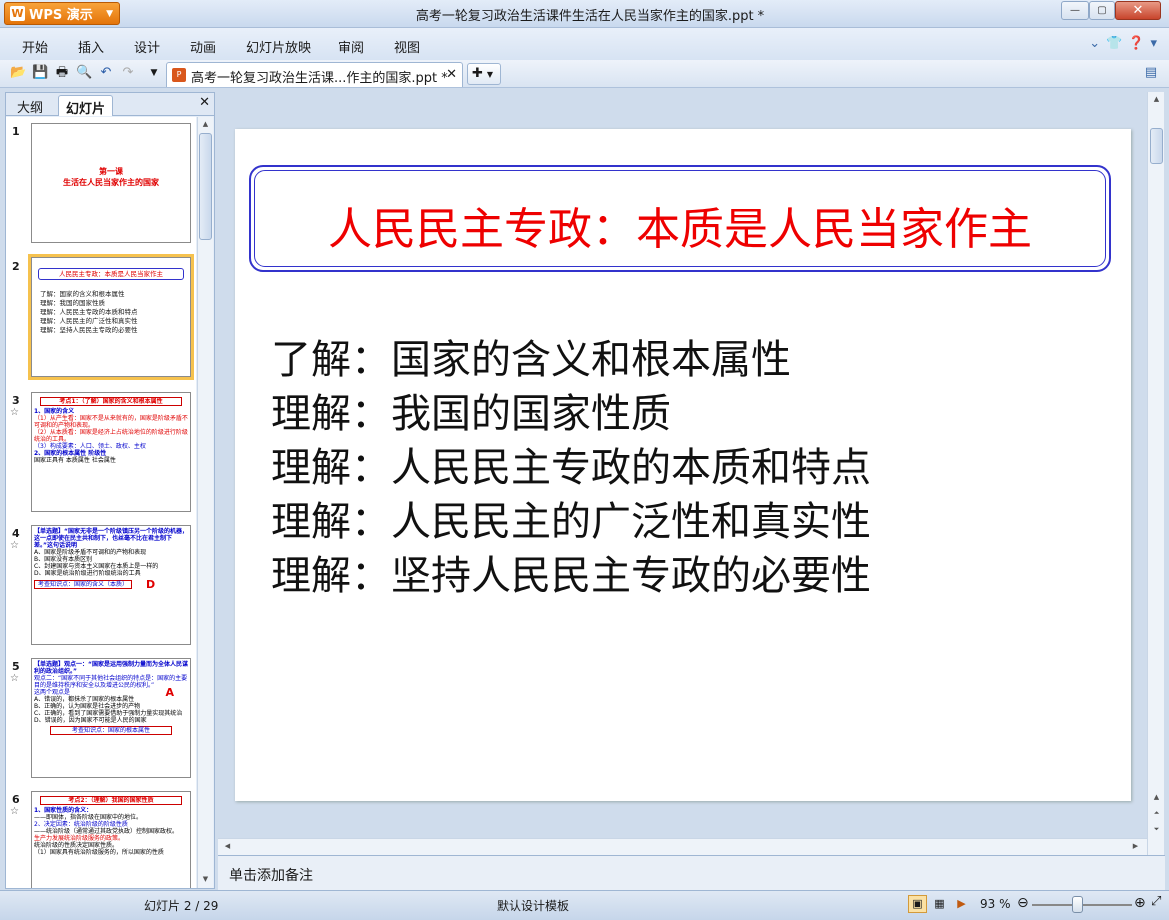 The width and height of the screenshot is (1169, 920). I want to click on scroll-left-icon: ◀, so click(227, 846).